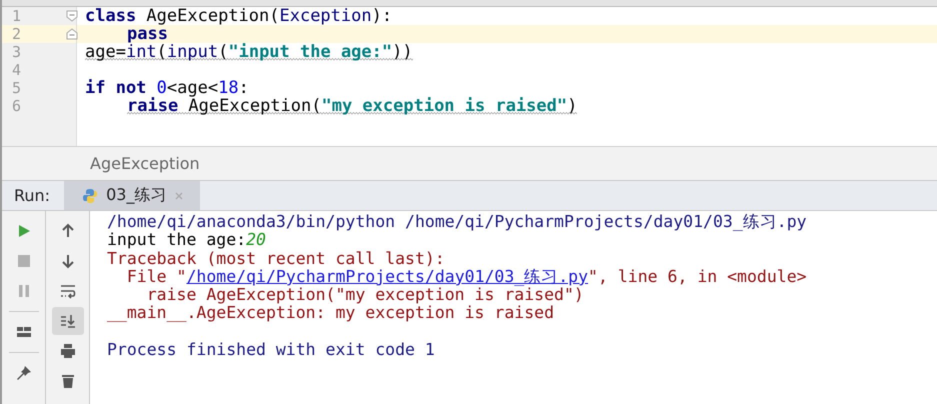 The height and width of the screenshot is (404, 937). What do you see at coordinates (68, 291) in the screenshot?
I see `soft-wrap-icon` at bounding box center [68, 291].